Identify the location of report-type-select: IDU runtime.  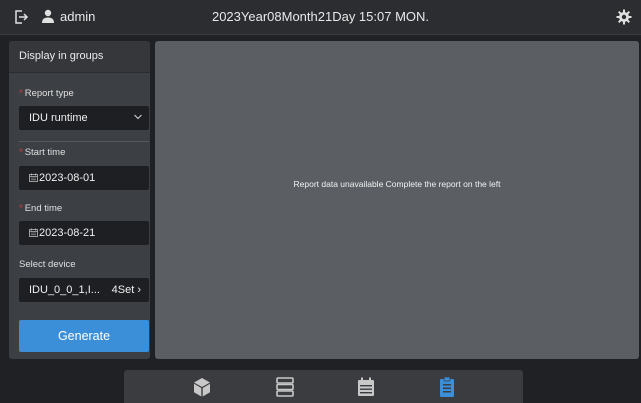
(84, 118).